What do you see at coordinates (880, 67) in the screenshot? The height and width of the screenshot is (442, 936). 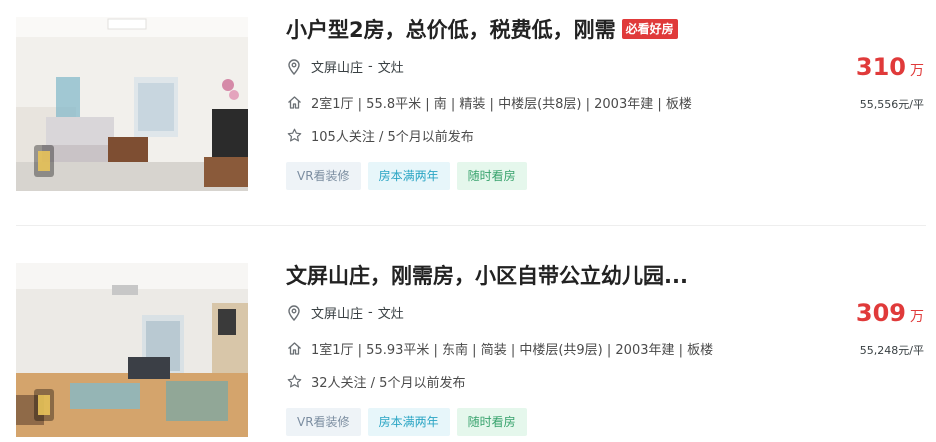 I see `total-price-value: 310` at bounding box center [880, 67].